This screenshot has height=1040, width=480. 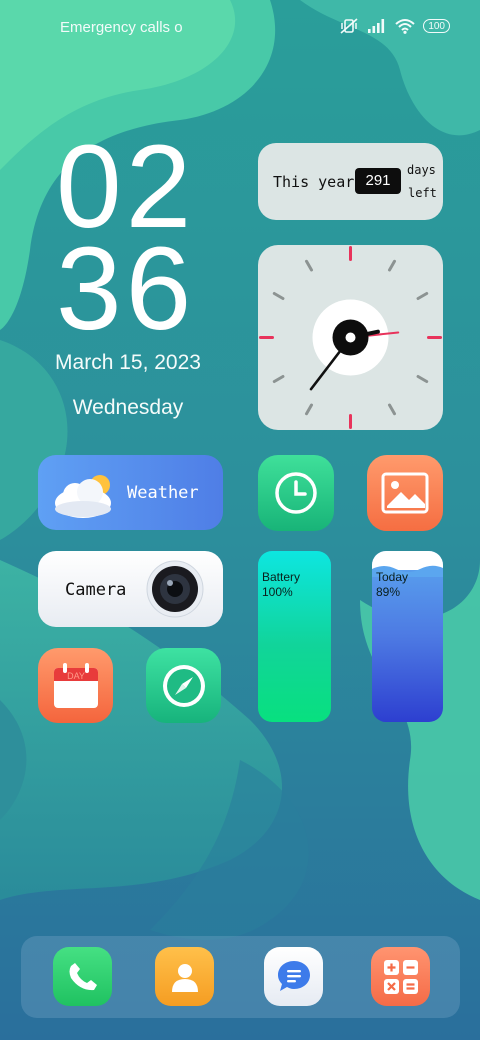 I want to click on days-left-count: 291, so click(x=378, y=181).